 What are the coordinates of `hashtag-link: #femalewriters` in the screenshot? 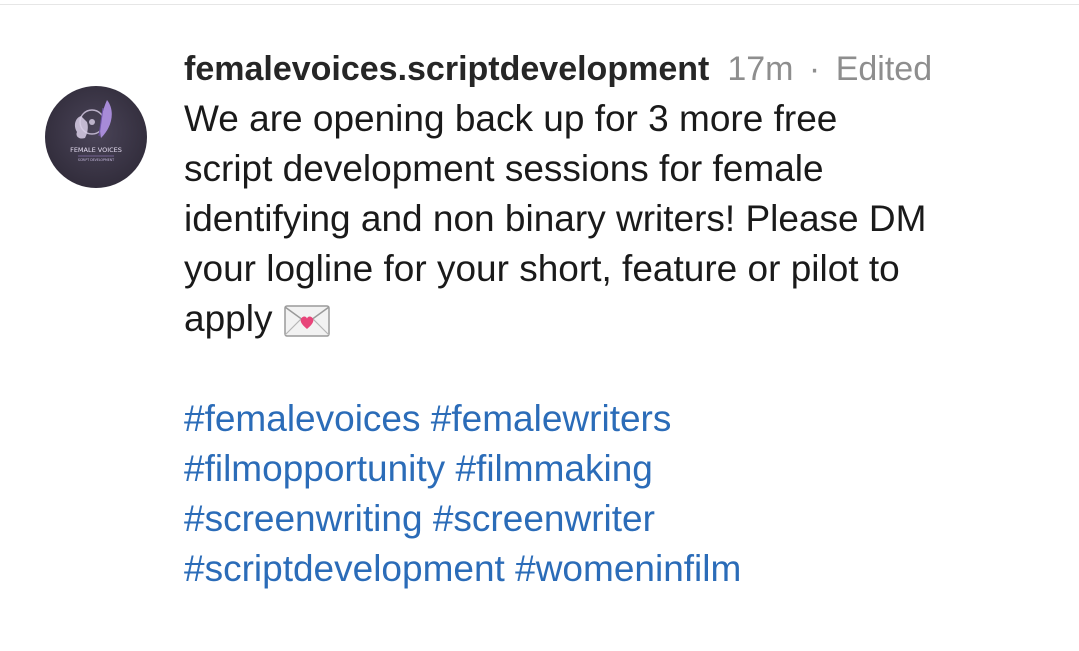 It's located at (551, 418).